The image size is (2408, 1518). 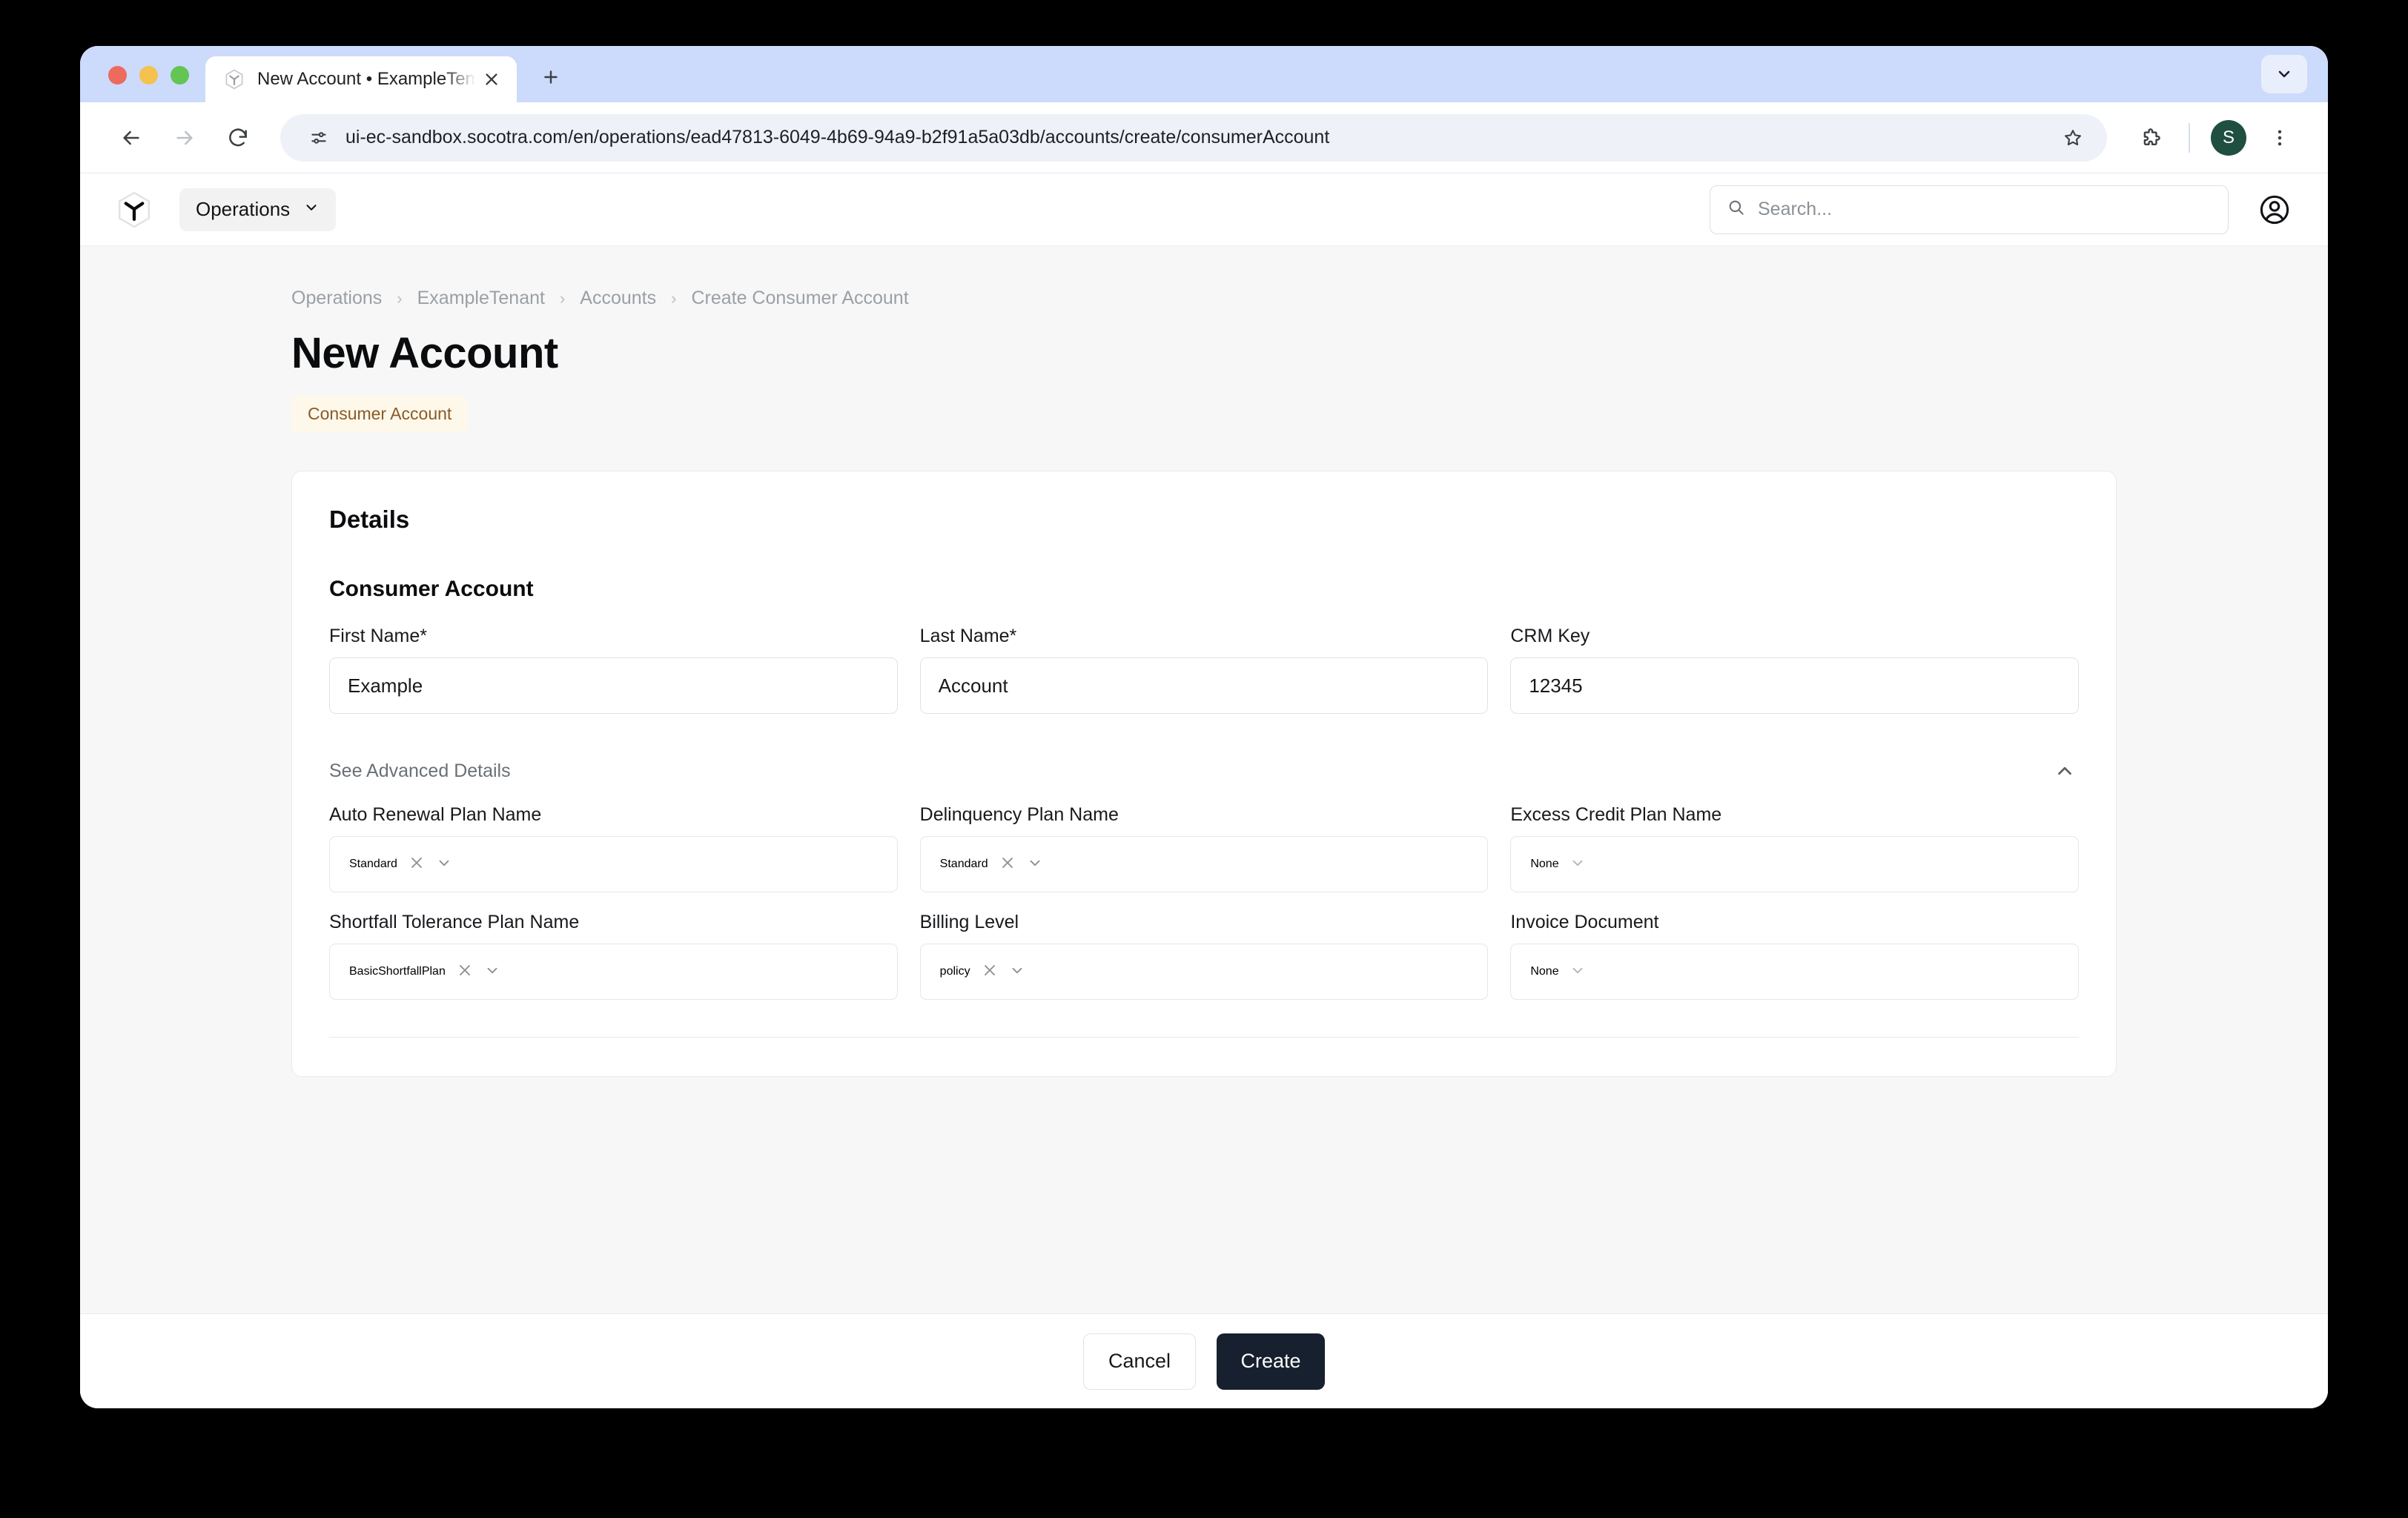 What do you see at coordinates (1795, 972) in the screenshot?
I see `invoice-document-select: None` at bounding box center [1795, 972].